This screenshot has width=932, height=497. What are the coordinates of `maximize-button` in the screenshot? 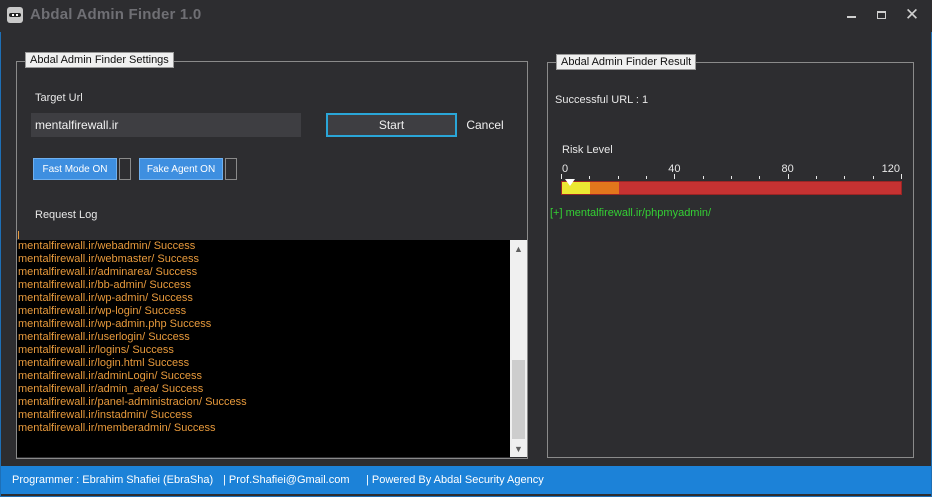 It's located at (881, 15).